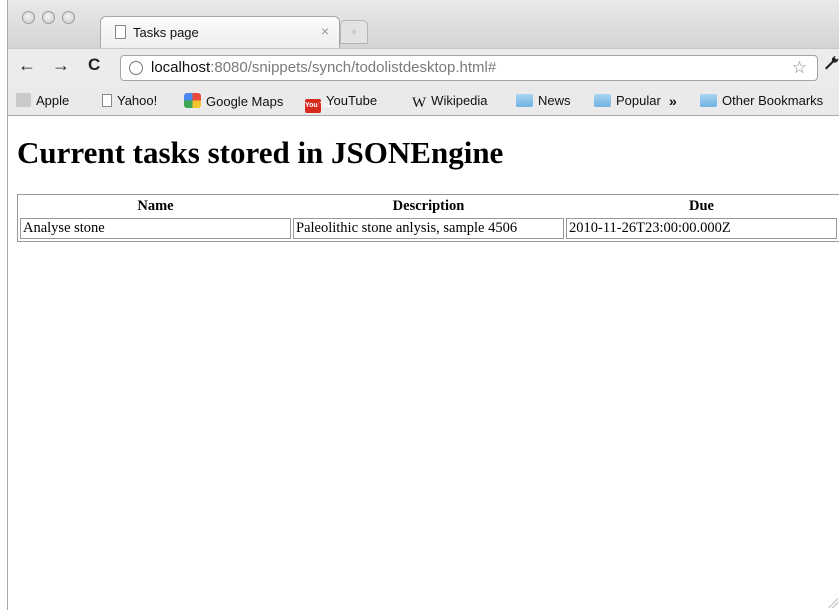  I want to click on bookmark-folder-news: News, so click(543, 100).